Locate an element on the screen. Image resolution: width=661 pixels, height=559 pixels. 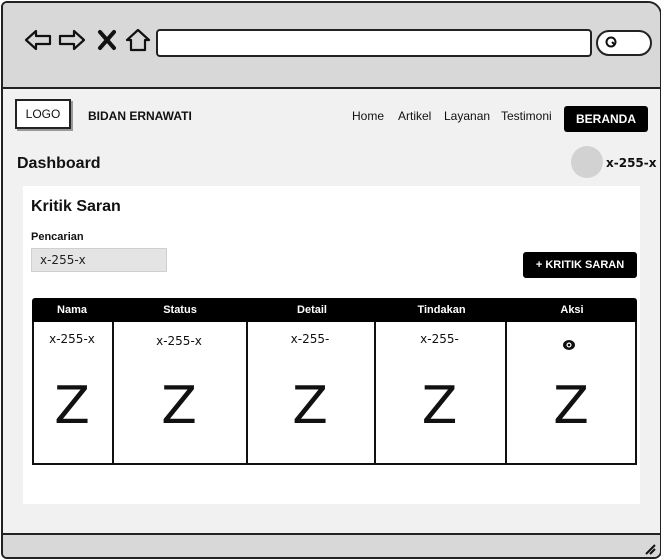
logo: LOGO is located at coordinates (43, 114).